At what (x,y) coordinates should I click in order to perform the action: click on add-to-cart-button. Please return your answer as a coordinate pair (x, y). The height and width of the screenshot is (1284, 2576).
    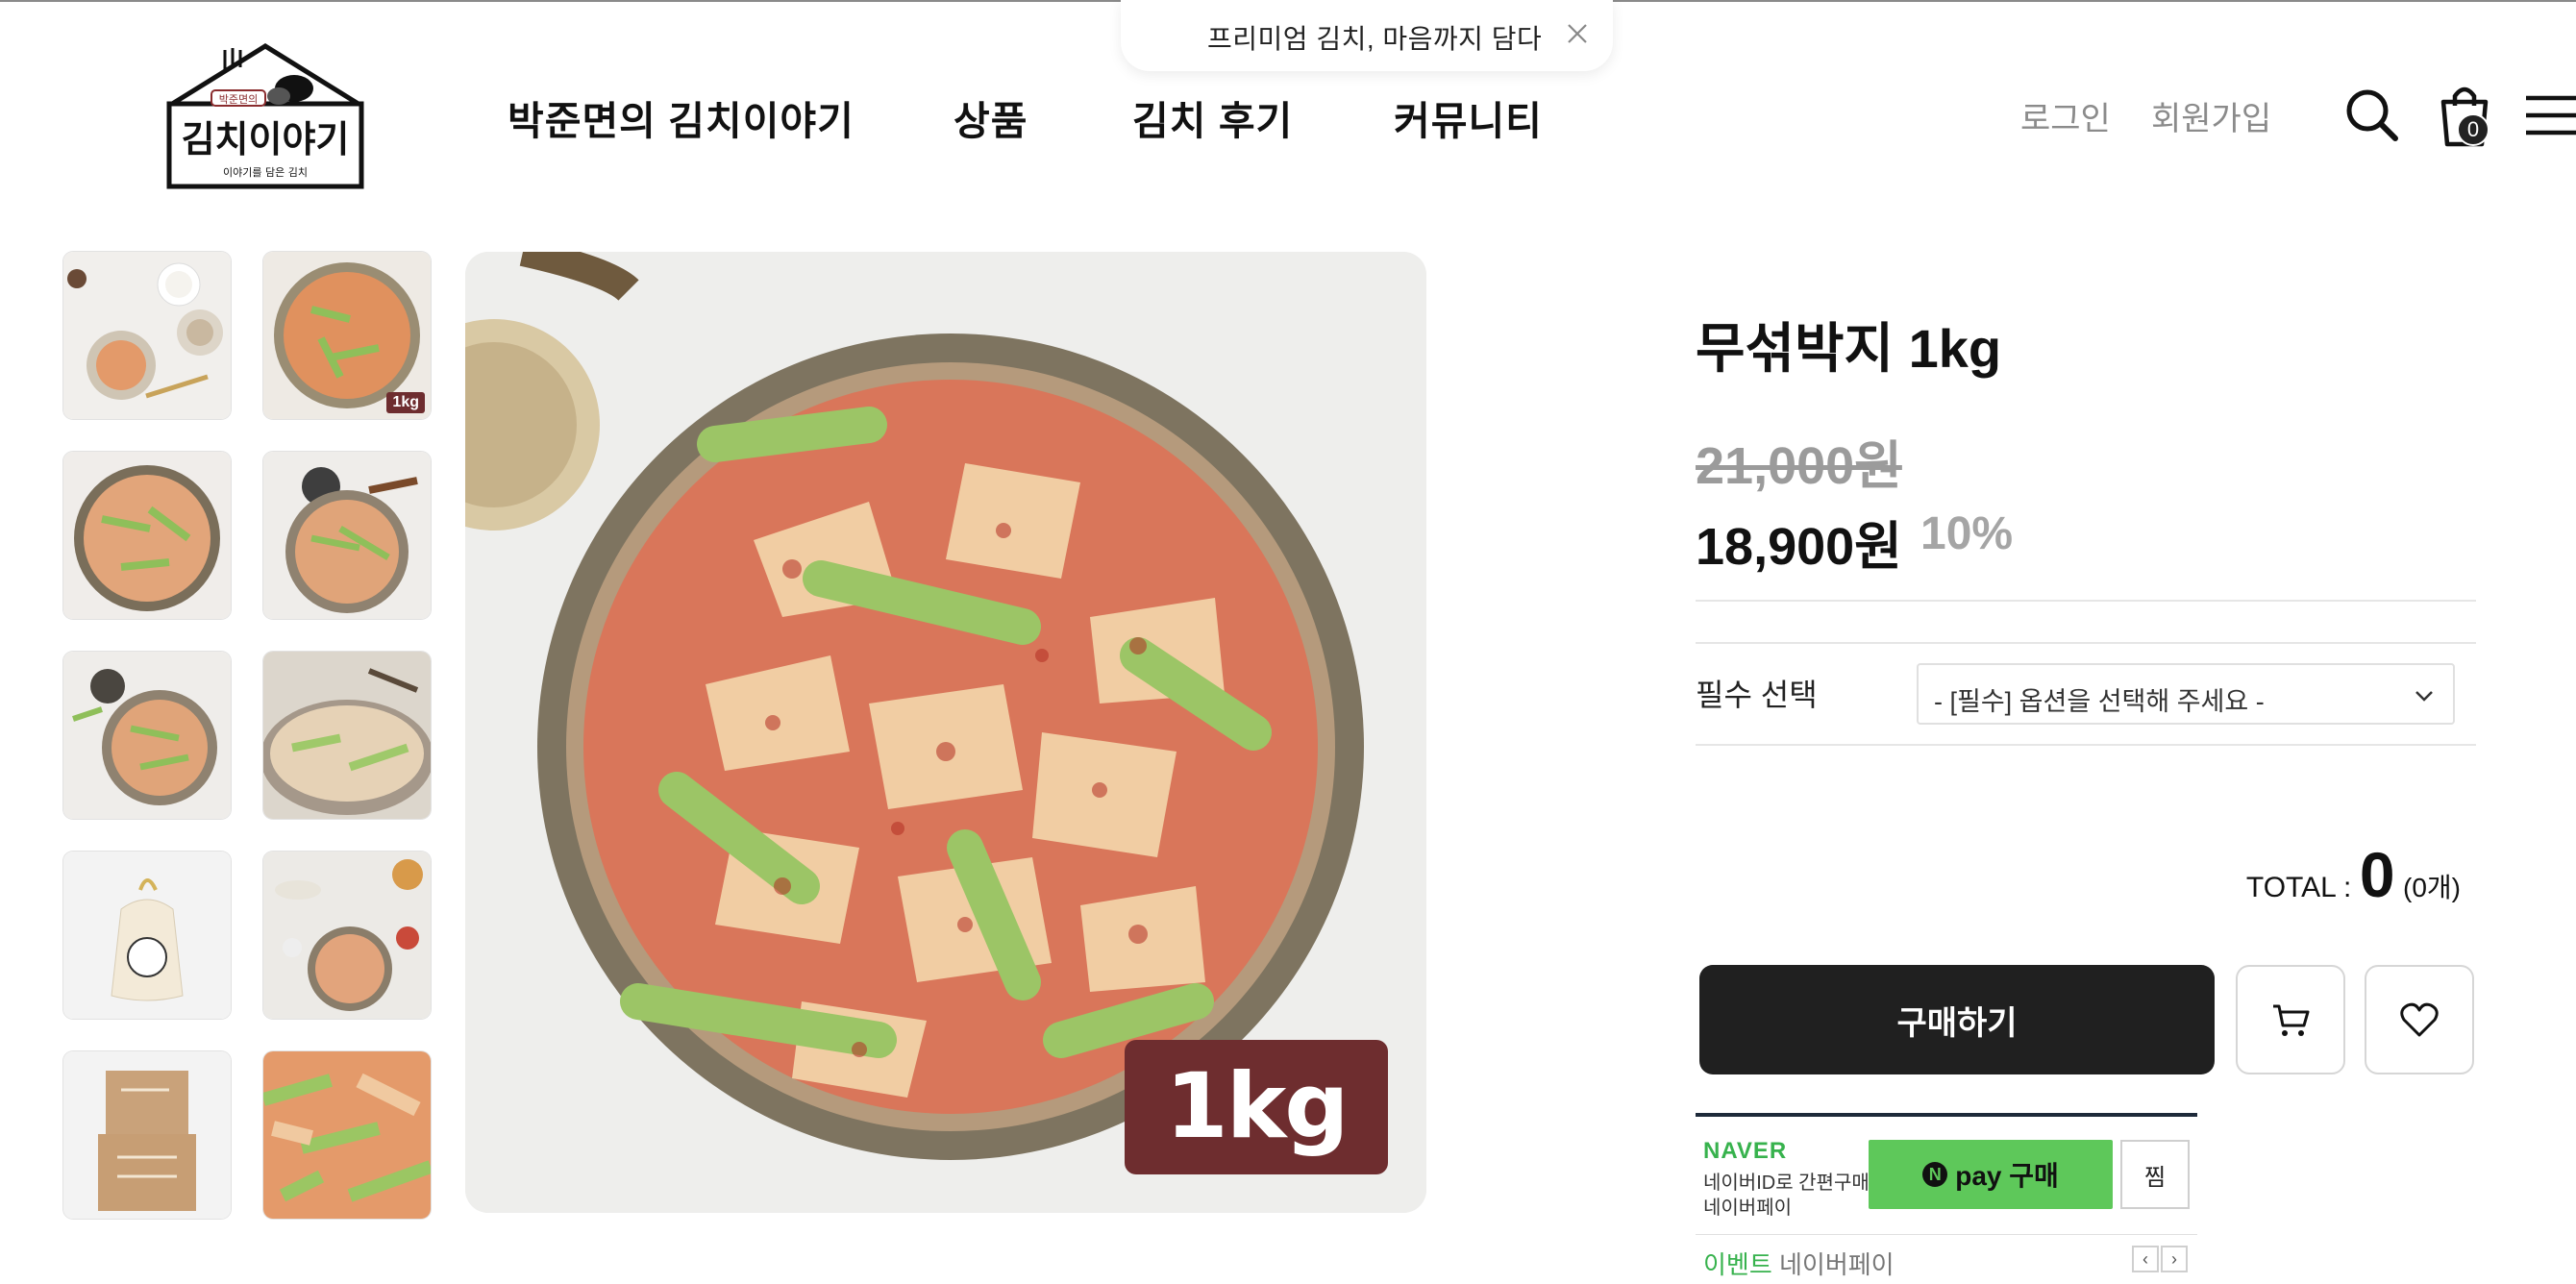
    Looking at the image, I should click on (2290, 1019).